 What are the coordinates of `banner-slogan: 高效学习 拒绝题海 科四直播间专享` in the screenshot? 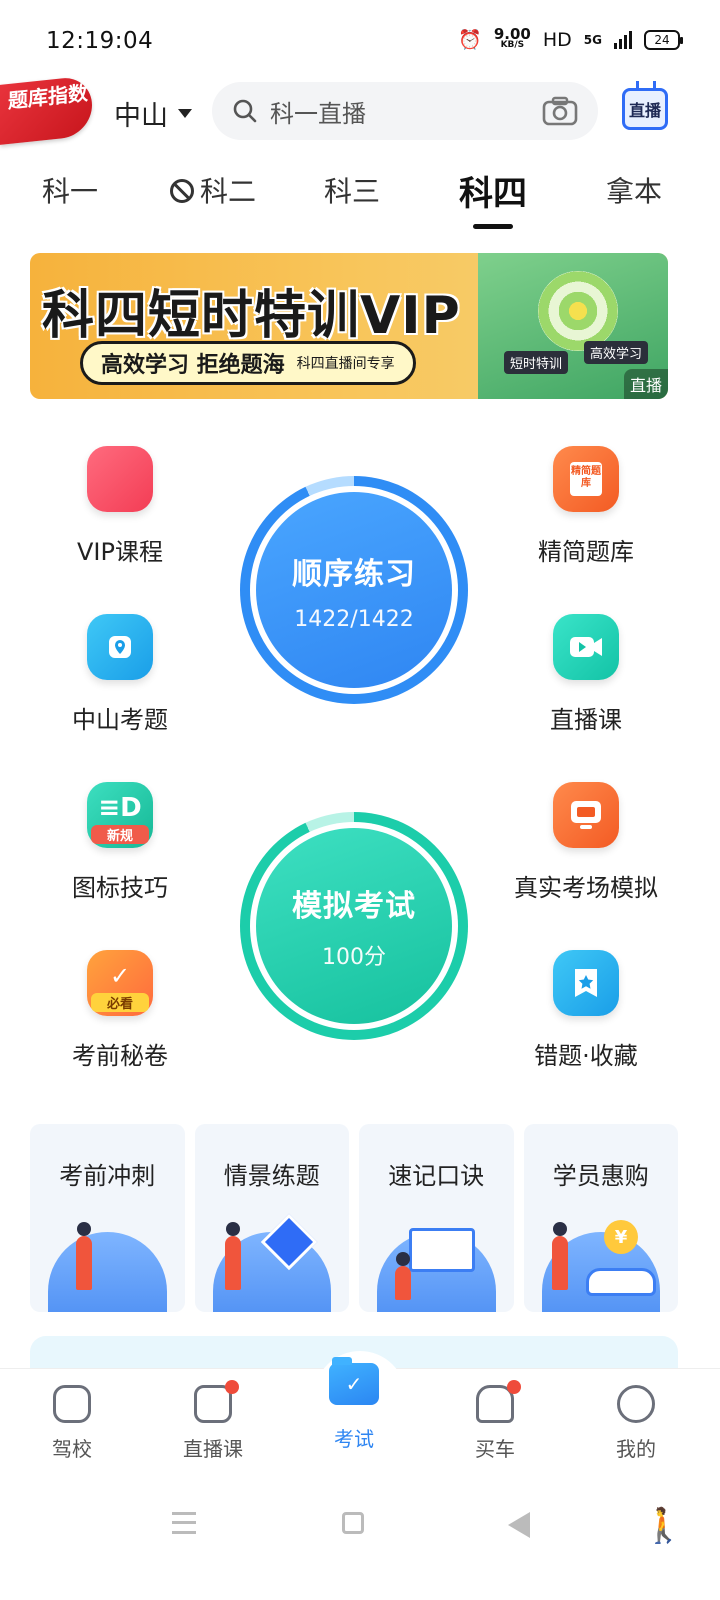 It's located at (248, 363).